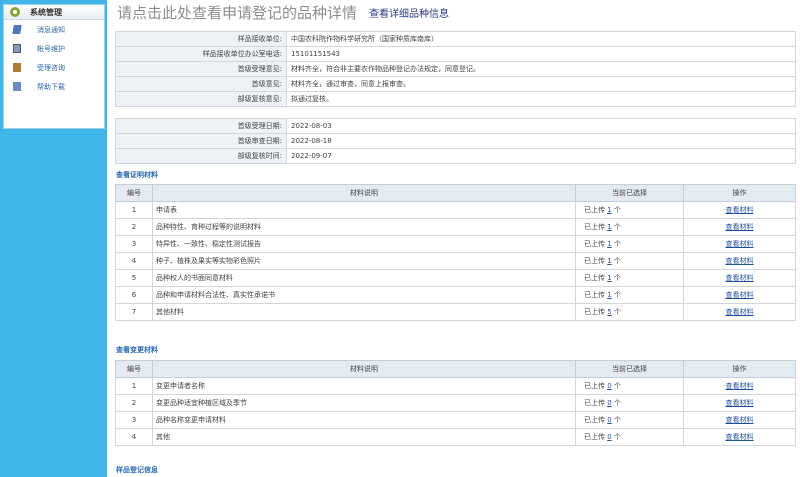 This screenshot has width=800, height=477. What do you see at coordinates (134, 420) in the screenshot?
I see `row-no: 3` at bounding box center [134, 420].